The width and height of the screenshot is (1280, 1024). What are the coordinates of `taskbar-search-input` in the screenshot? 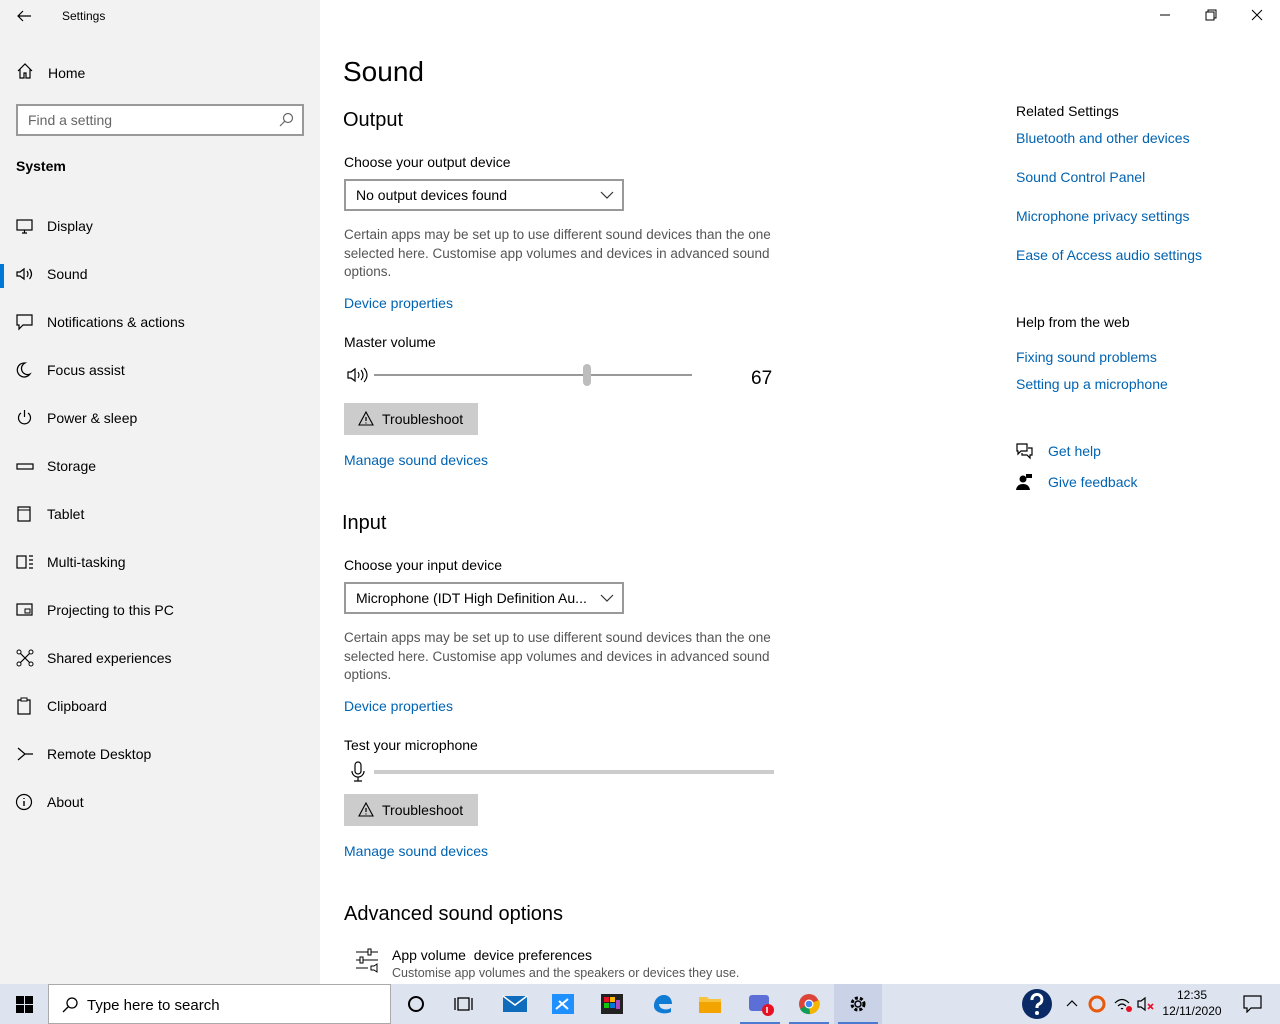 It's located at (232, 1005).